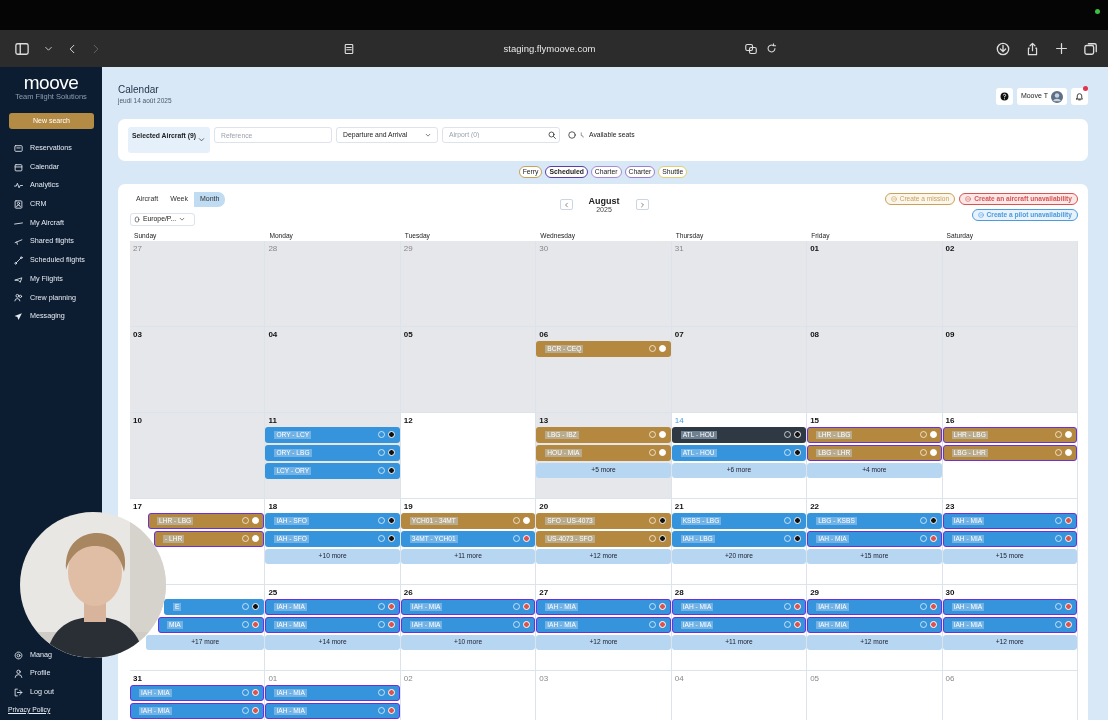 The height and width of the screenshot is (720, 1108). Describe the element at coordinates (272, 592) in the screenshot. I see `day-number: 25` at that location.